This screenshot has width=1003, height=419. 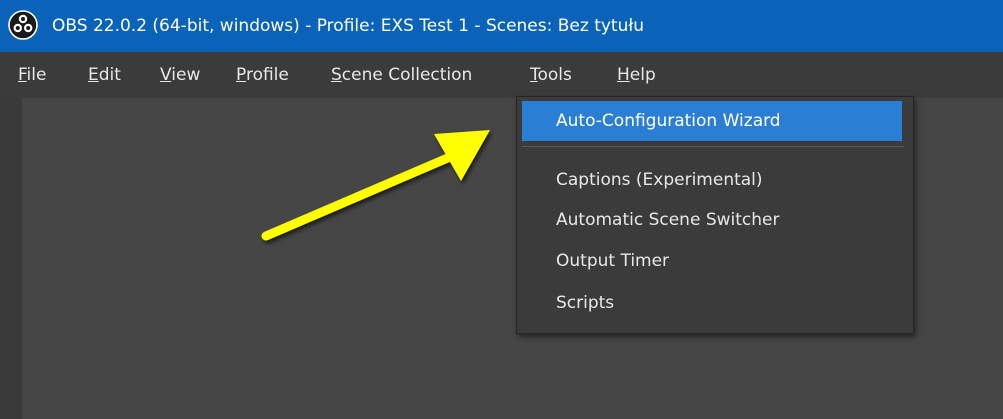 I want to click on menu-edit-label: dit, so click(x=109, y=75).